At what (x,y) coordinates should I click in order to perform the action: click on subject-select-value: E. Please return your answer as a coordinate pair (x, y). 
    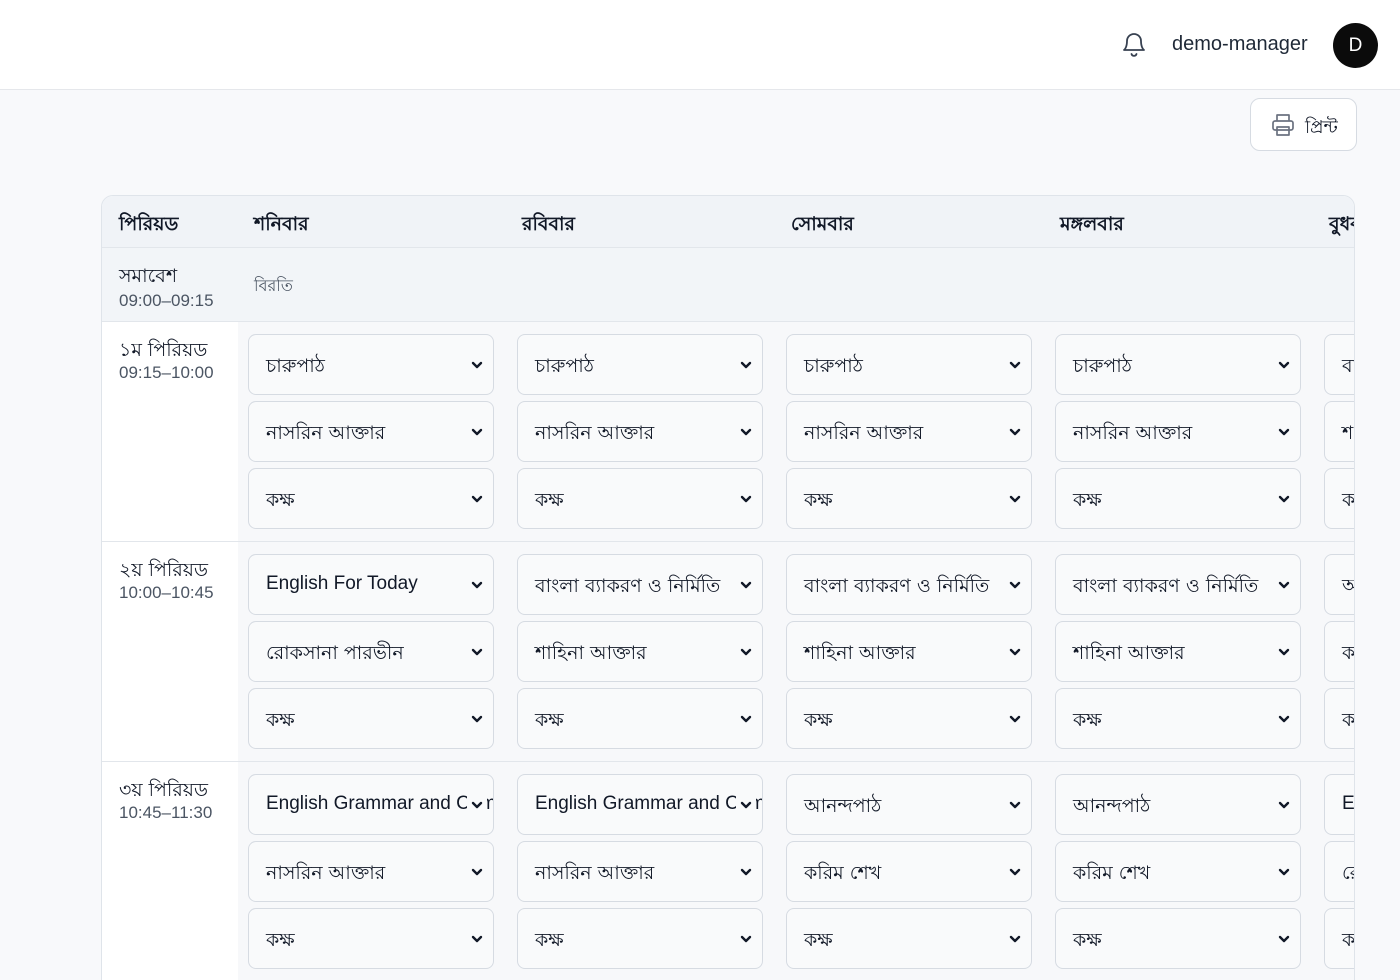
    Looking at the image, I should click on (1348, 803).